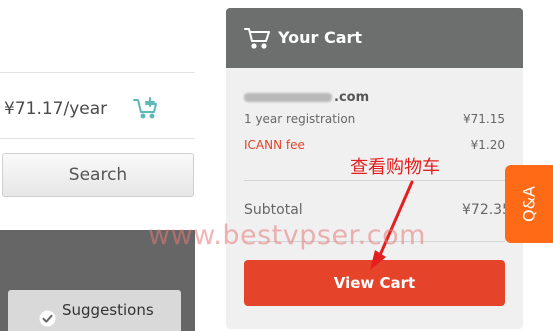  Describe the element at coordinates (274, 145) in the screenshot. I see `icann-fee-label: ICANN fee` at that location.